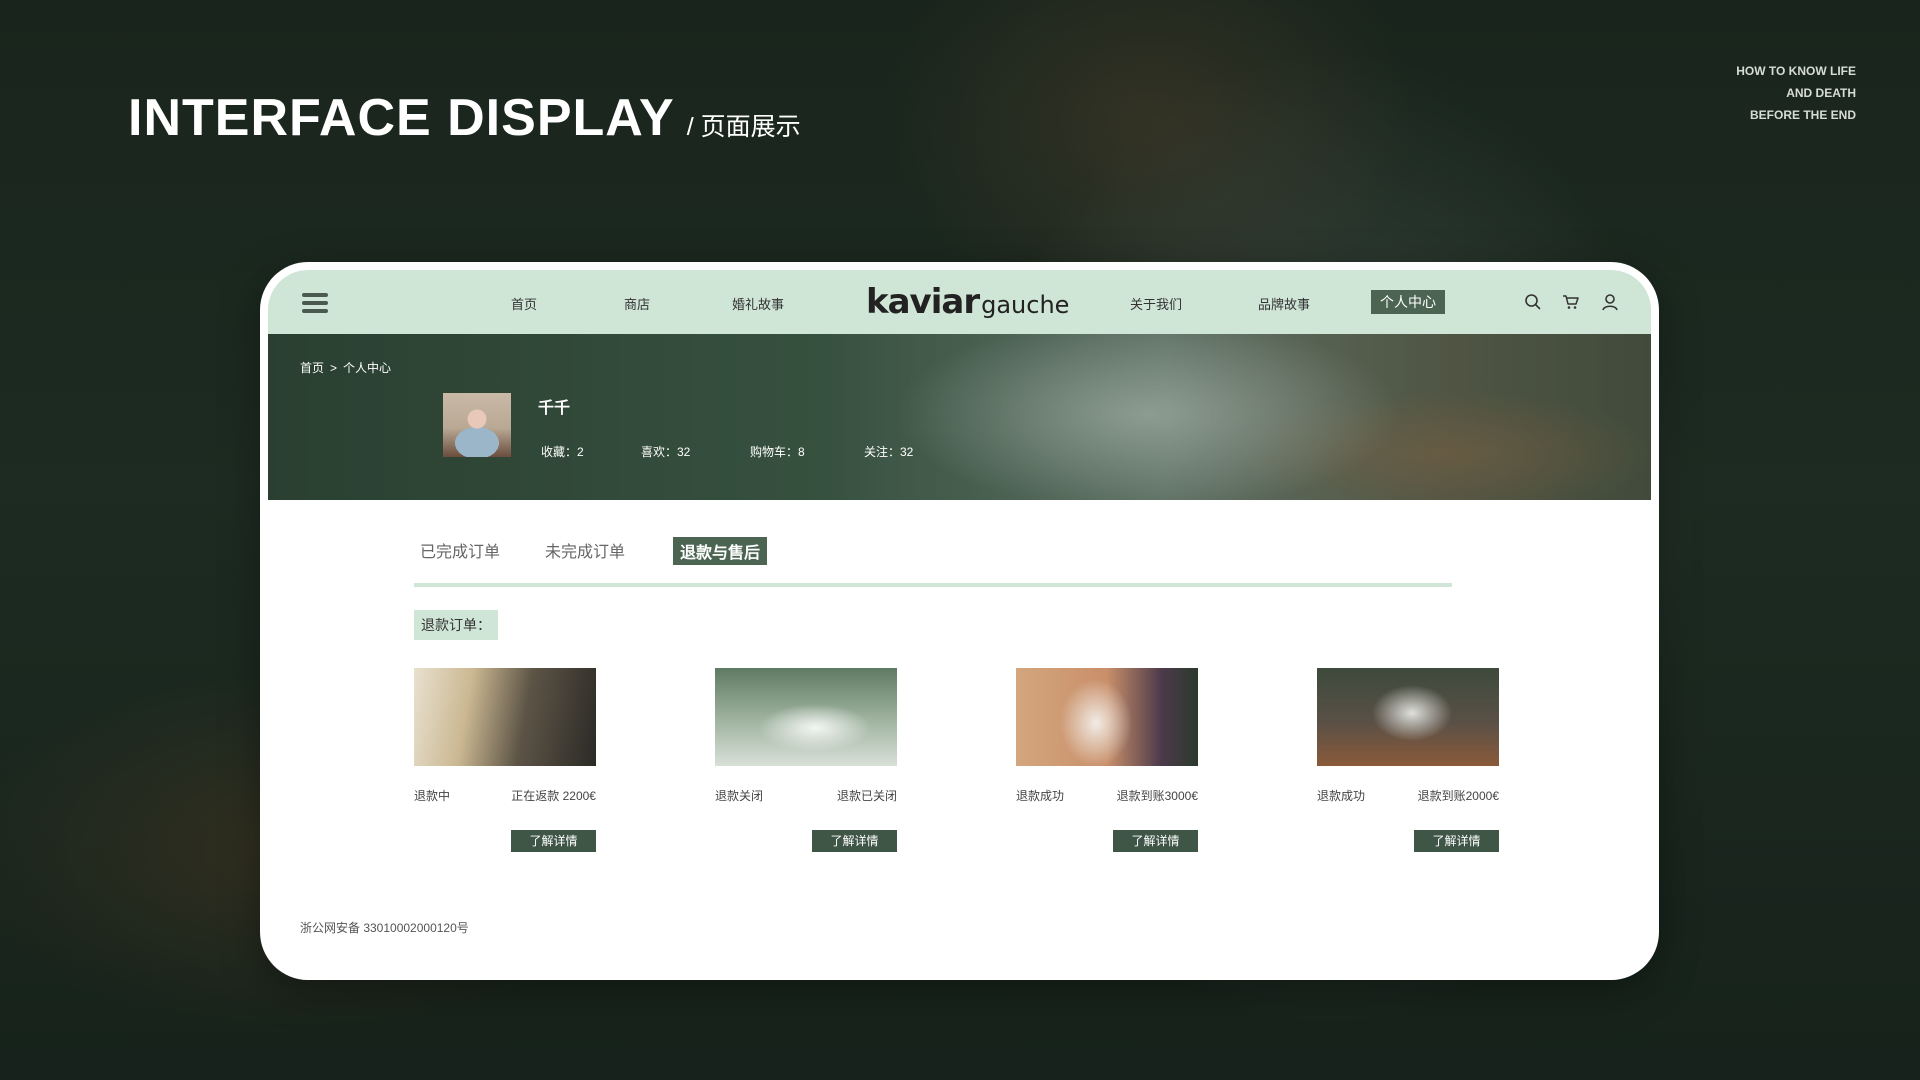  I want to click on order-status: 退款关闭, so click(739, 796).